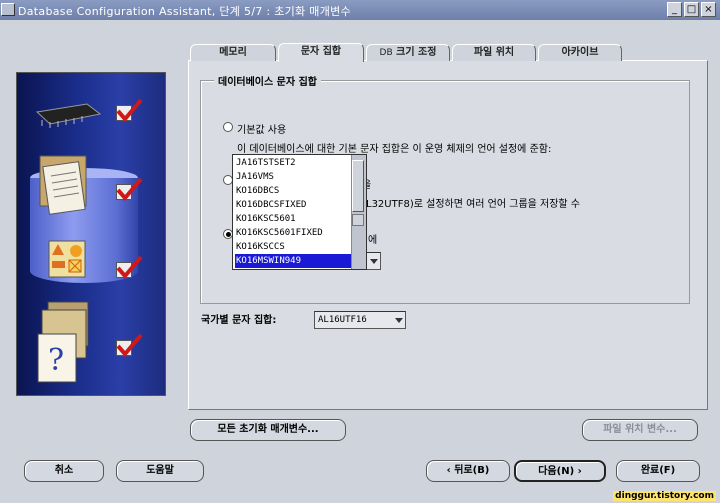 The height and width of the screenshot is (503, 720). Describe the element at coordinates (473, 204) in the screenshot. I see `unicode-description: L32UTF8)로 설정하면 여러 언어 그룹을 저장할 수` at that location.